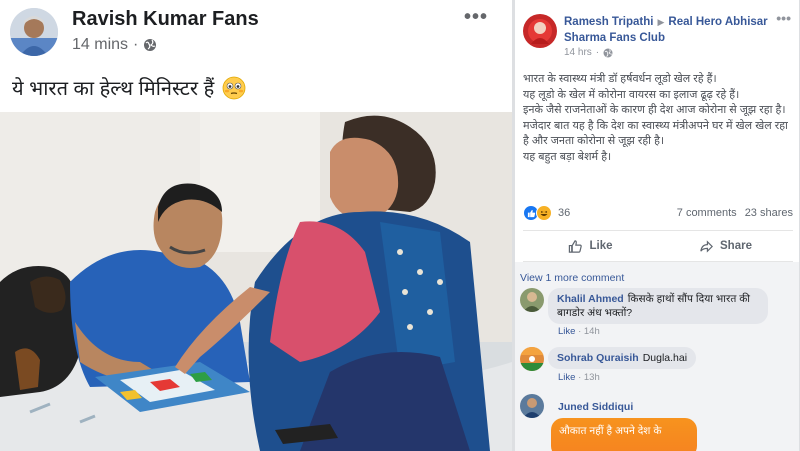 Image resolution: width=800 pixels, height=451 pixels. I want to click on shares-count: 23 shares, so click(769, 213).